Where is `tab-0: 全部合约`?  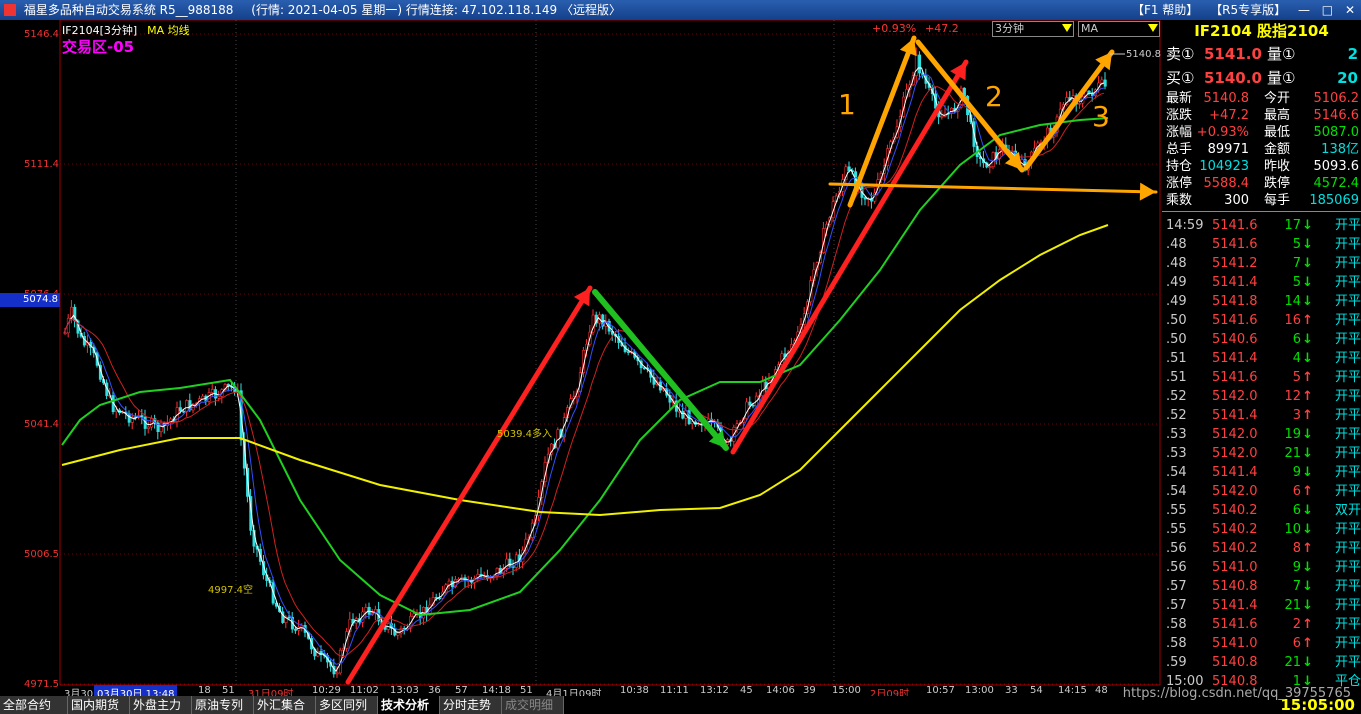
tab-0: 全部合约 is located at coordinates (34, 705).